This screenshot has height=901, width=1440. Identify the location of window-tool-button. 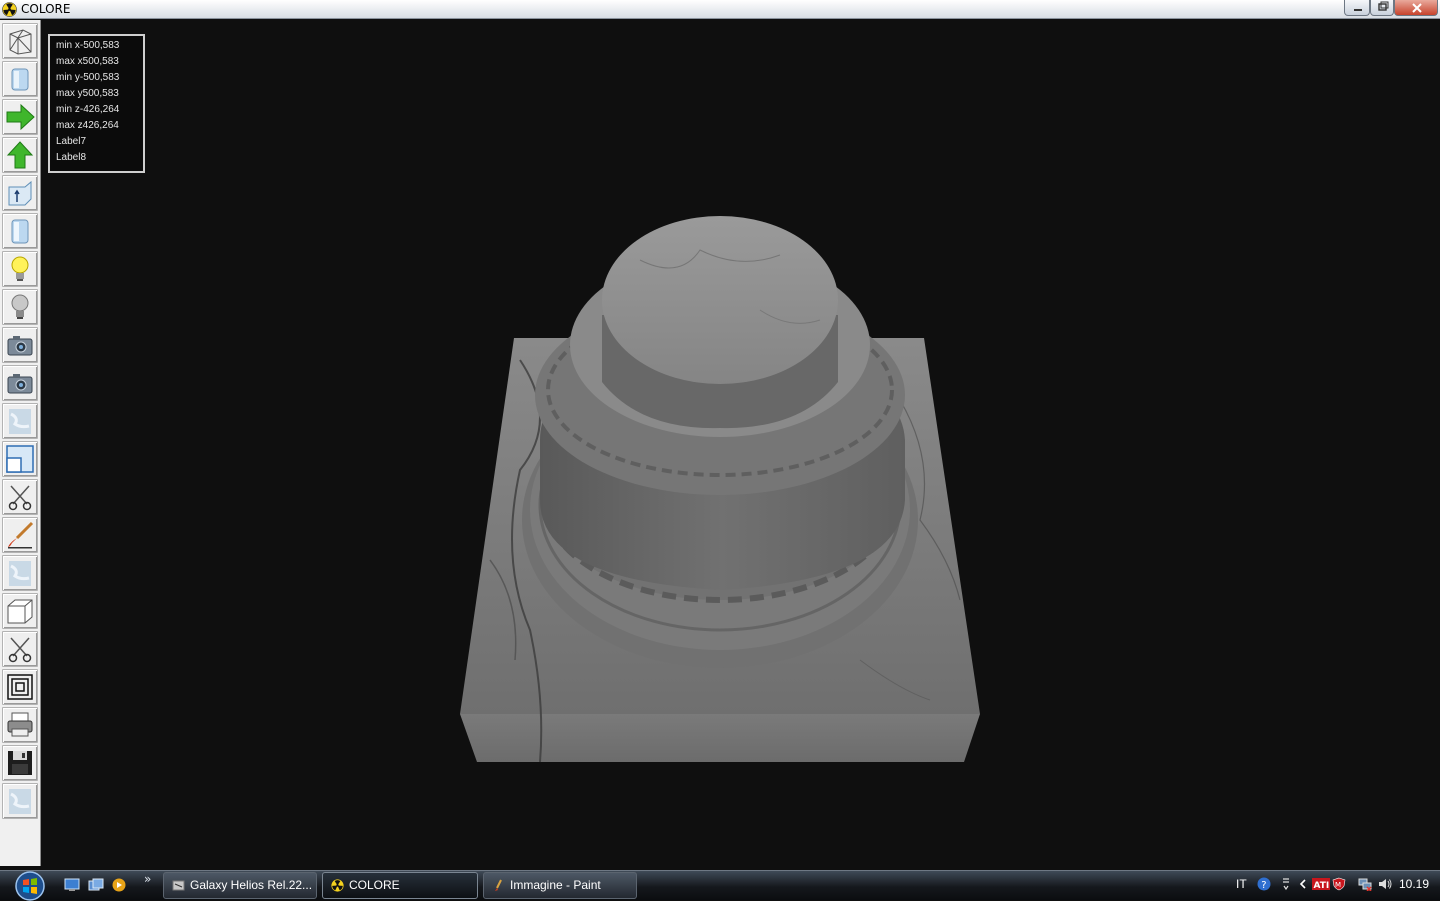
(20, 459).